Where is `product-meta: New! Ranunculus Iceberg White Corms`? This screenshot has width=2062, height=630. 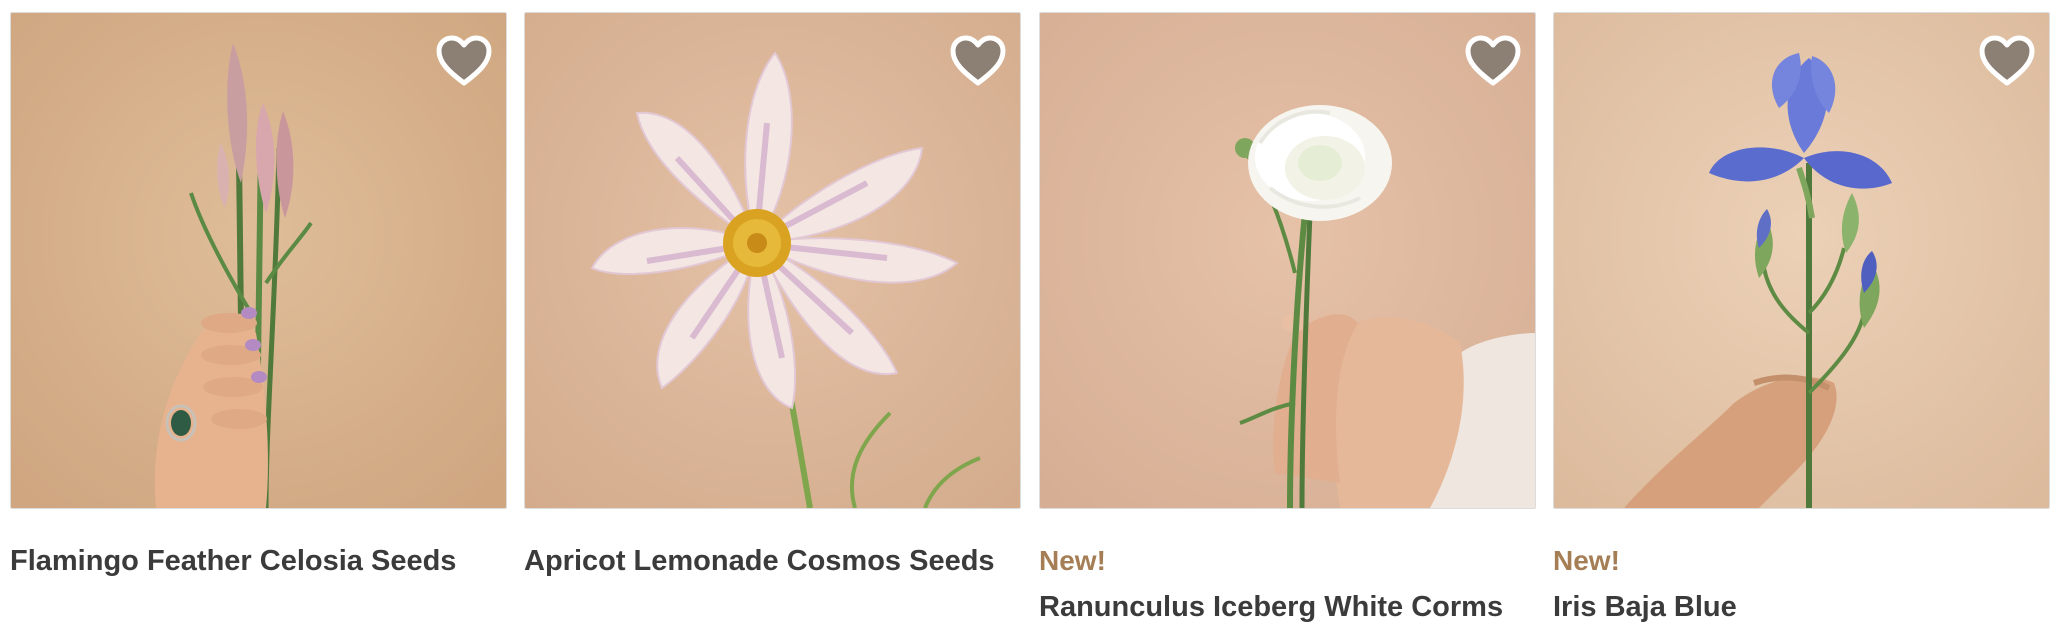
product-meta: New! Ranunculus Iceberg White Corms is located at coordinates (1287, 584).